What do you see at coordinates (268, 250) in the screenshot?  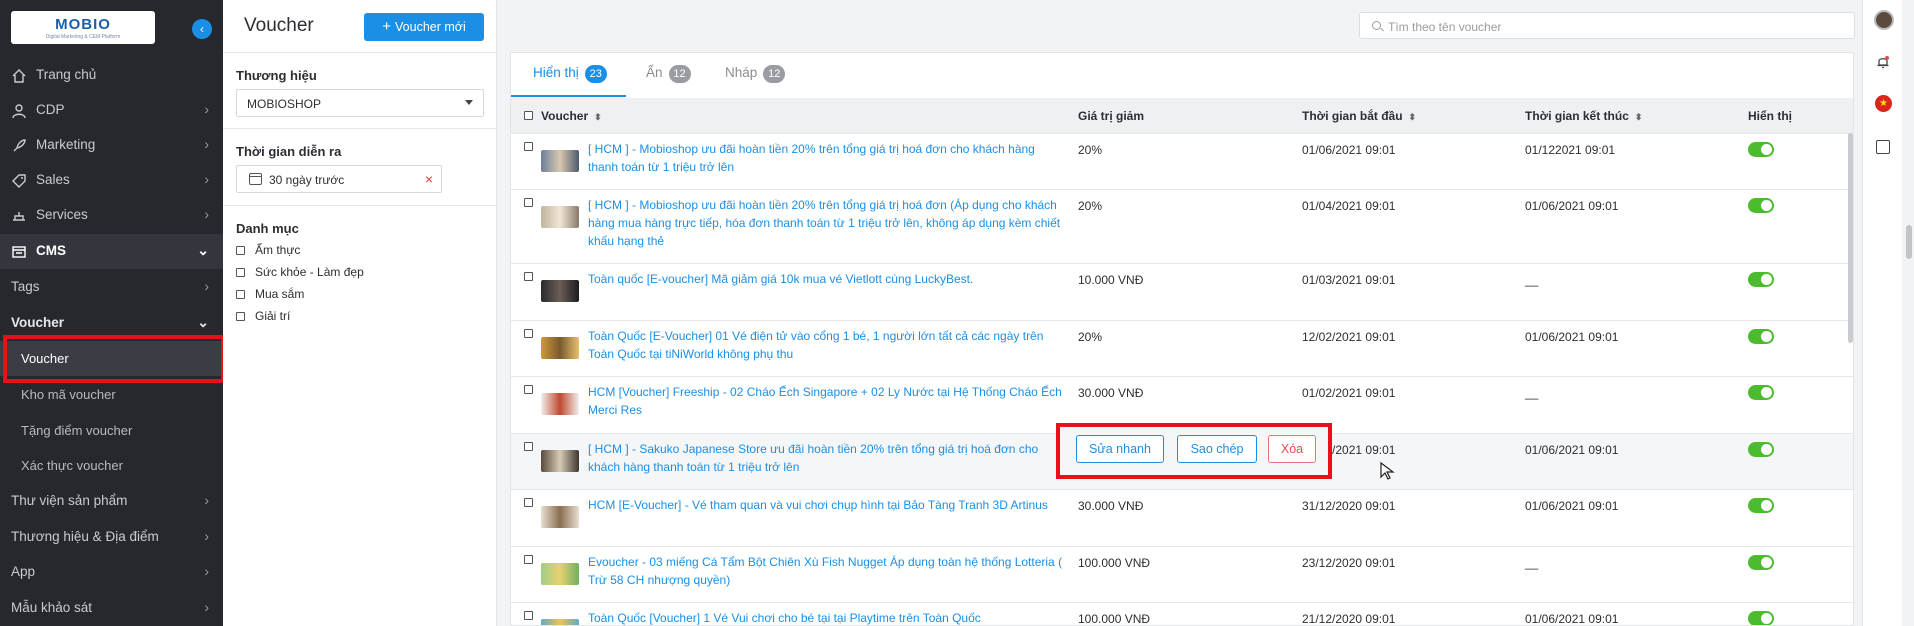 I see `category-option: Ẩm thực` at bounding box center [268, 250].